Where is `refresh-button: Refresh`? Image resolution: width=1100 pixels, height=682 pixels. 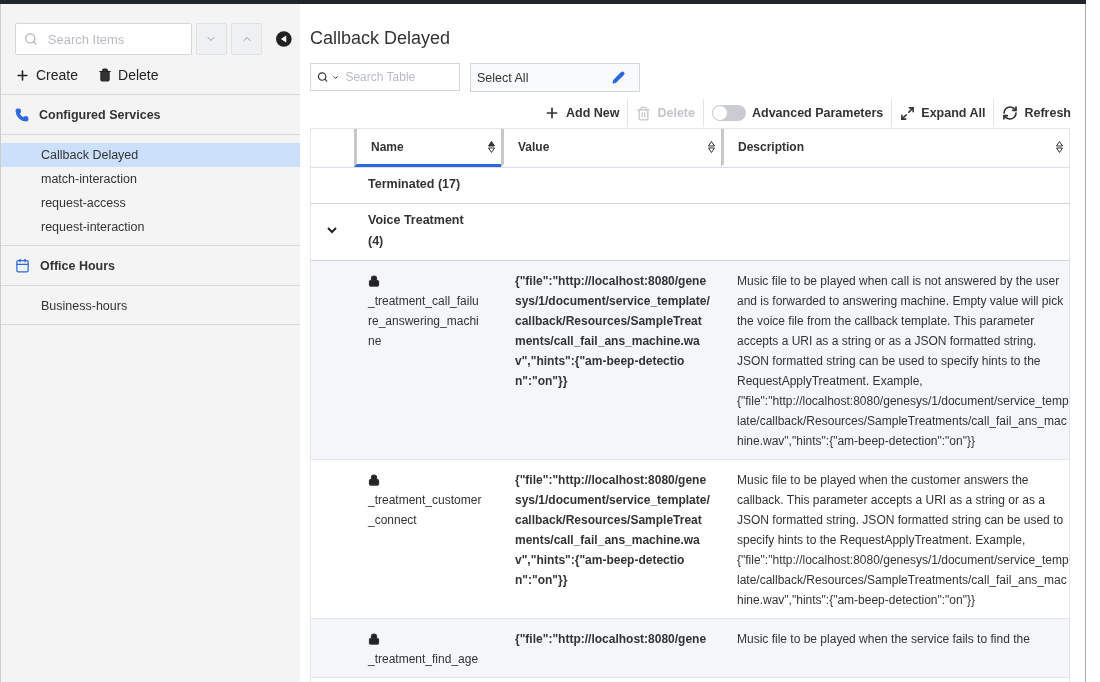 refresh-button: Refresh is located at coordinates (1036, 113).